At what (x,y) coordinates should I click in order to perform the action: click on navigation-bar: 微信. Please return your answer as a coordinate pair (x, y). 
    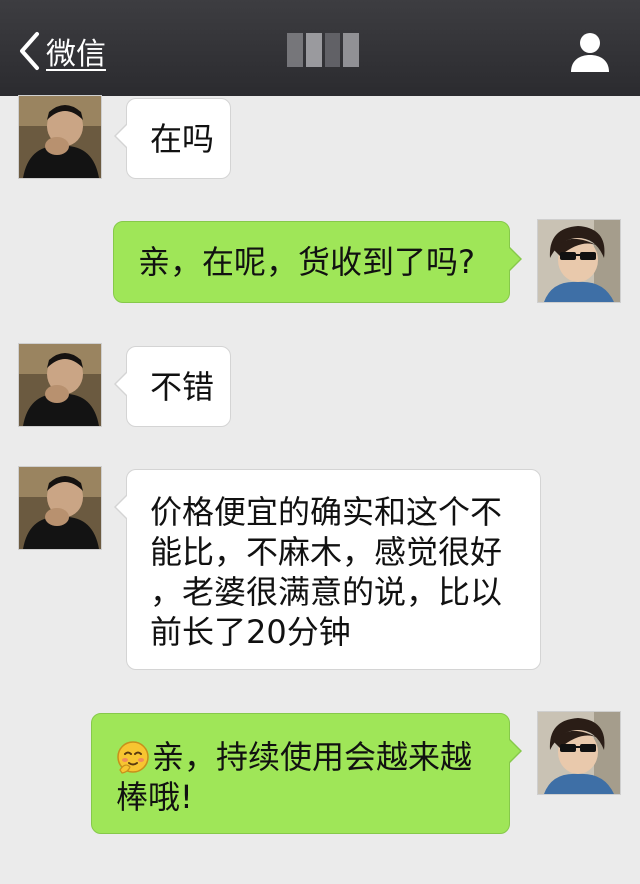
    Looking at the image, I should click on (320, 48).